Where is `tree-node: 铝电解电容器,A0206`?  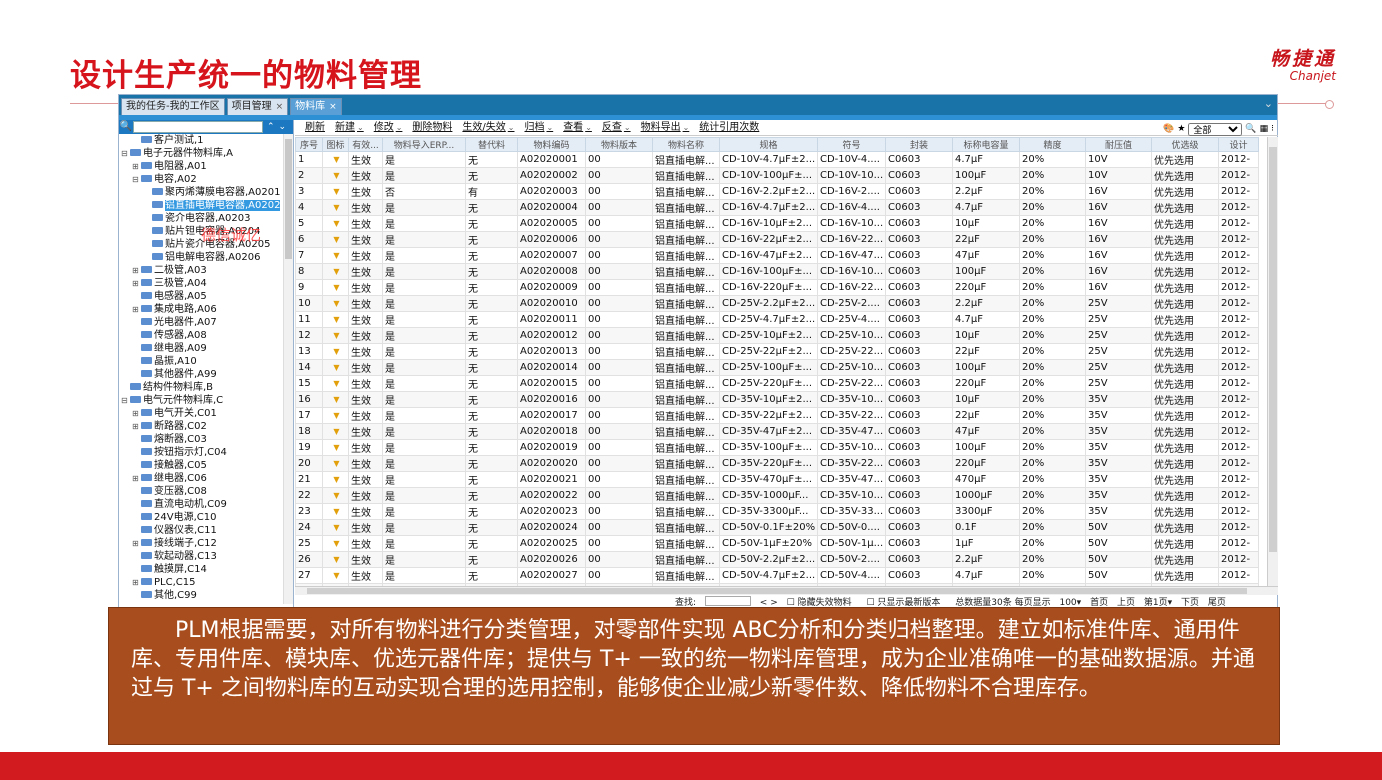 tree-node: 铝电解电容器,A0206 is located at coordinates (206, 257).